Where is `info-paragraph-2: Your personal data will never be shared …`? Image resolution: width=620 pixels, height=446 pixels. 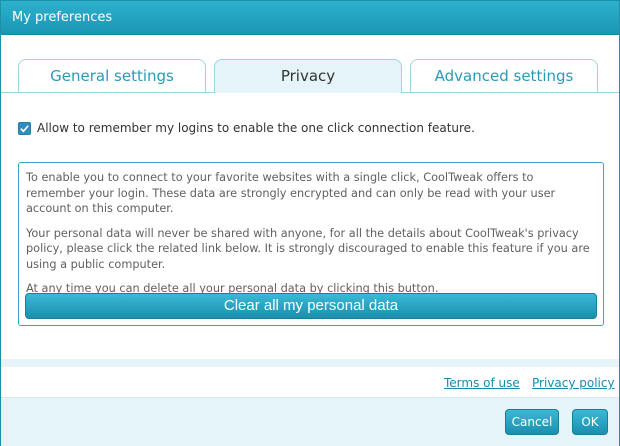
info-paragraph-2: Your personal data will never be shared … is located at coordinates (308, 248).